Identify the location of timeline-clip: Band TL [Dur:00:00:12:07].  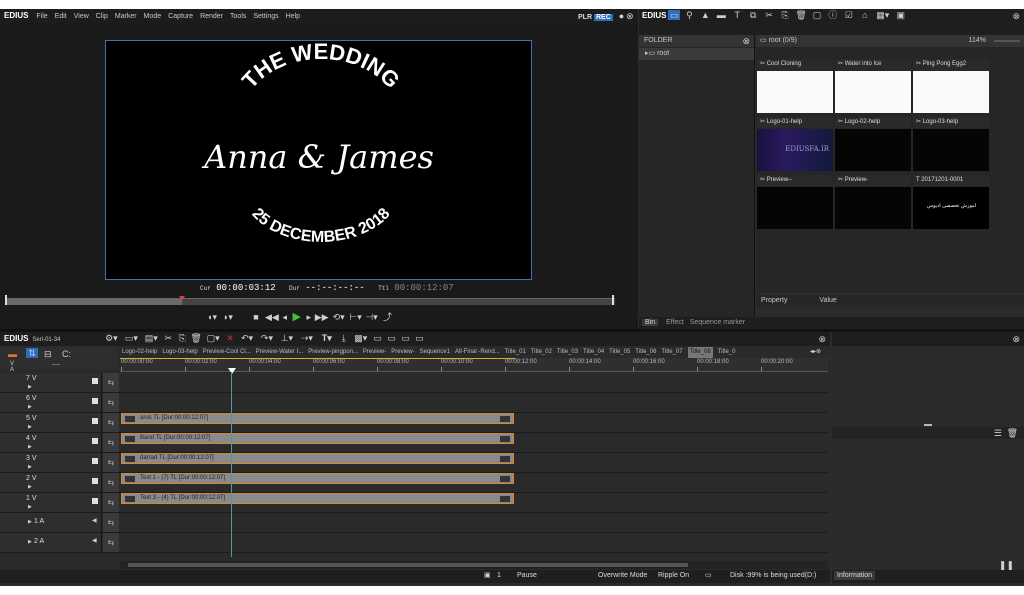
(317, 438).